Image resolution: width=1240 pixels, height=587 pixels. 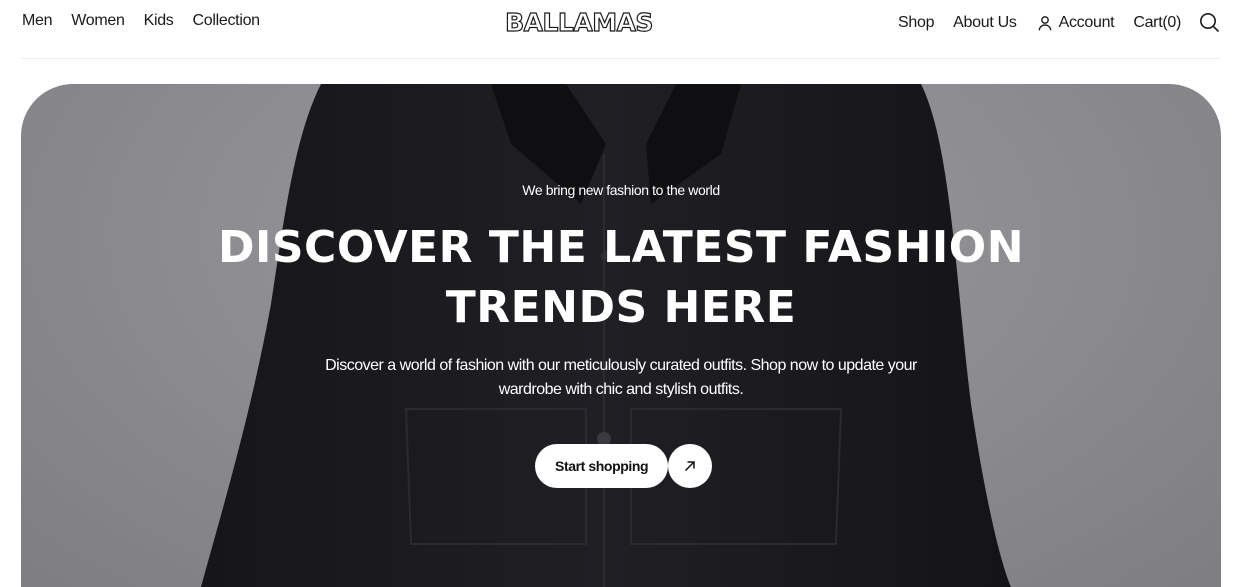 I want to click on hero-tagline: We bring new fashion to the world, so click(x=621, y=190).